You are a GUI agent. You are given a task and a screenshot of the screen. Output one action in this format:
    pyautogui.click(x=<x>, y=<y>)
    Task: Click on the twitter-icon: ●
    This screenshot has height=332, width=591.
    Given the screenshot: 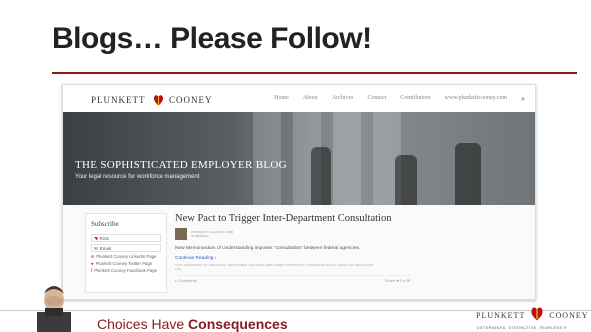 What is the action you would take?
    pyautogui.click(x=92, y=263)
    